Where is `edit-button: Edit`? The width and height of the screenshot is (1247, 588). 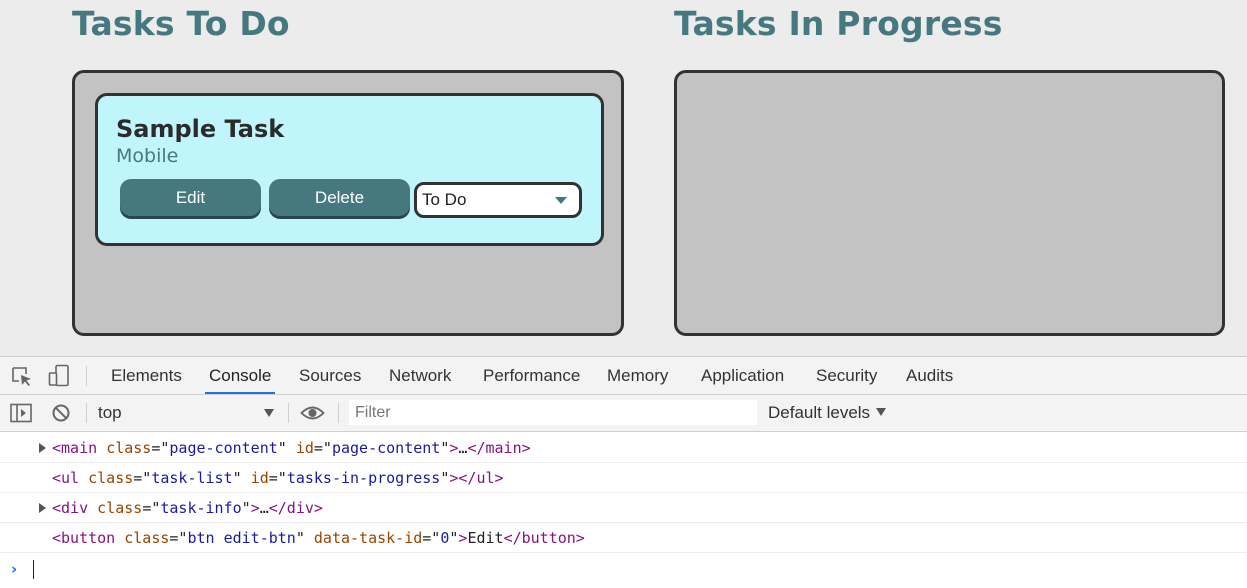
edit-button: Edit is located at coordinates (190, 197).